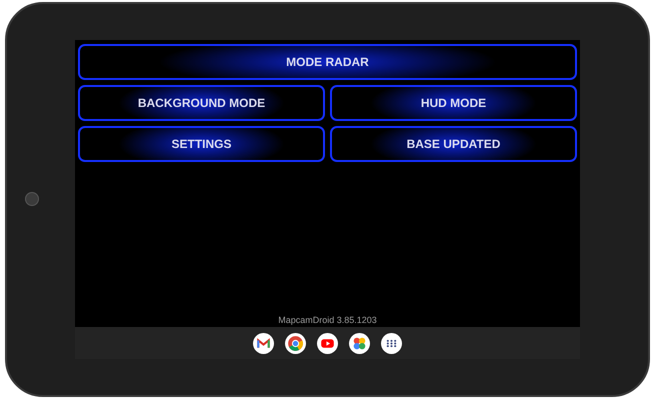 The width and height of the screenshot is (654, 400). Describe the element at coordinates (453, 103) in the screenshot. I see `menu-button: HUD MODE` at that location.